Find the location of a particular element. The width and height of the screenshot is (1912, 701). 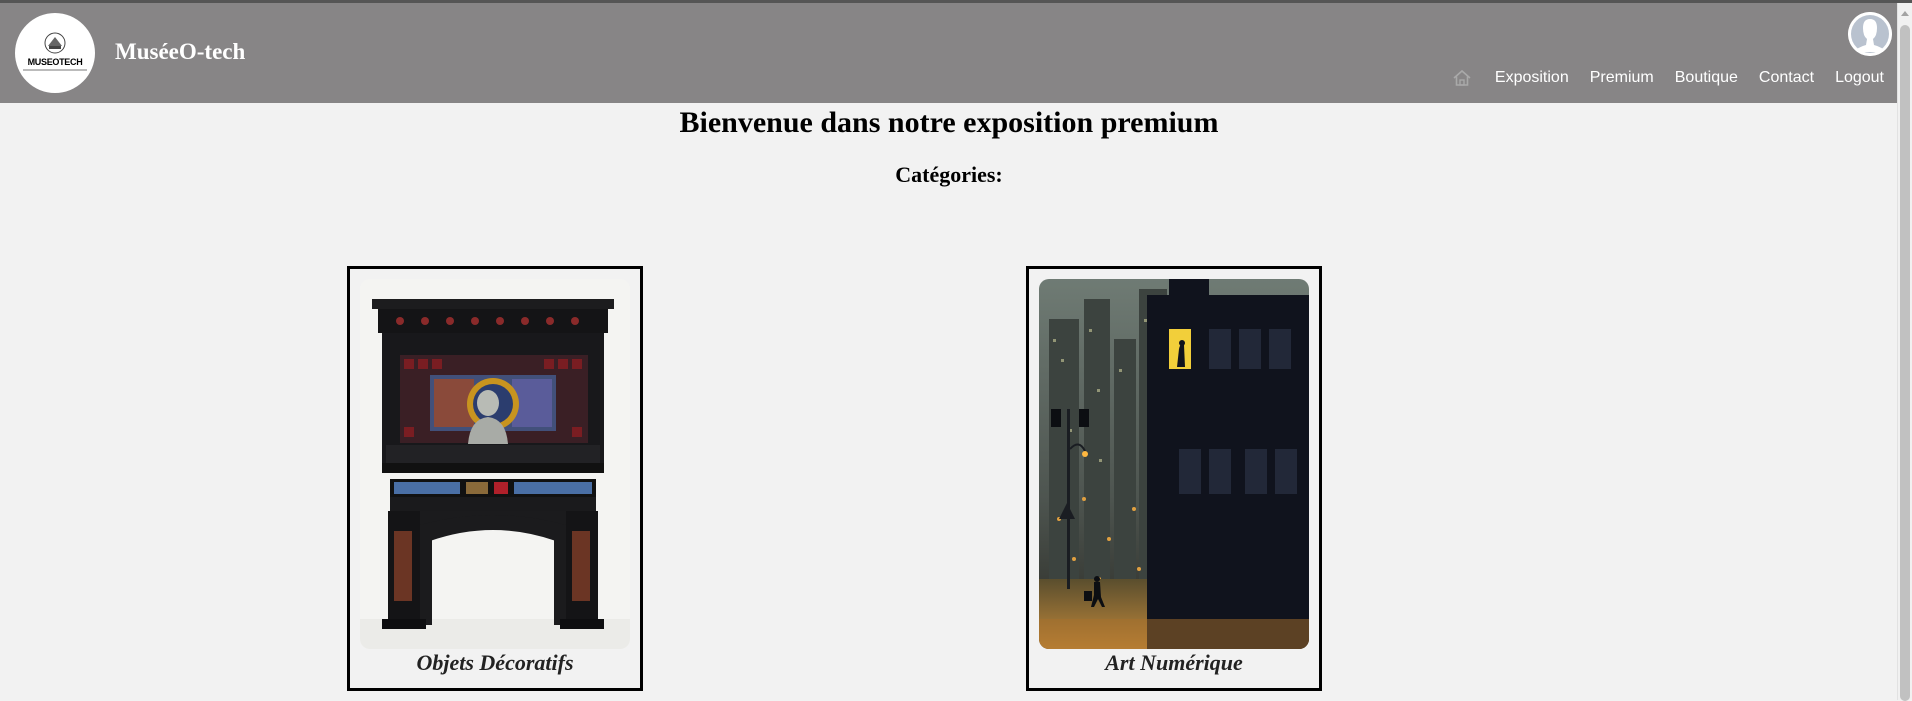

user-avatar is located at coordinates (1870, 34).